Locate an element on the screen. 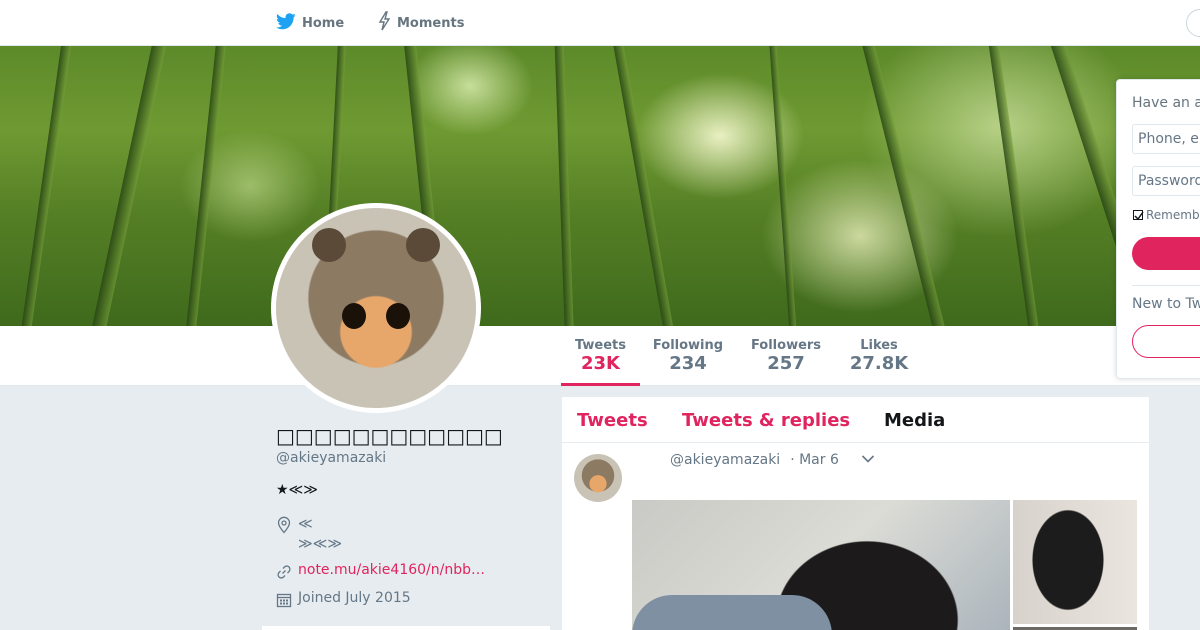 Image resolution: width=1200 pixels, height=630 pixels. stat-value: 23K is located at coordinates (600, 363).